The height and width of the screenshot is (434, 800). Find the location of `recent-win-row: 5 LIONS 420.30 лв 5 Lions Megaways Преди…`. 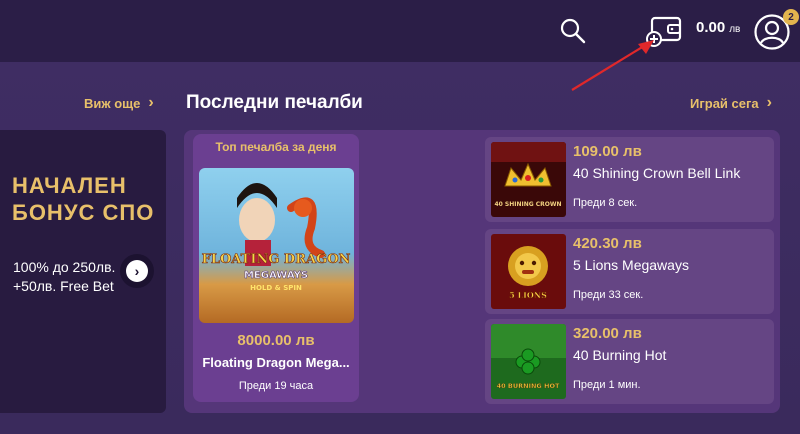

recent-win-row: 5 LIONS 420.30 лв 5 Lions Megaways Преди… is located at coordinates (629, 271).